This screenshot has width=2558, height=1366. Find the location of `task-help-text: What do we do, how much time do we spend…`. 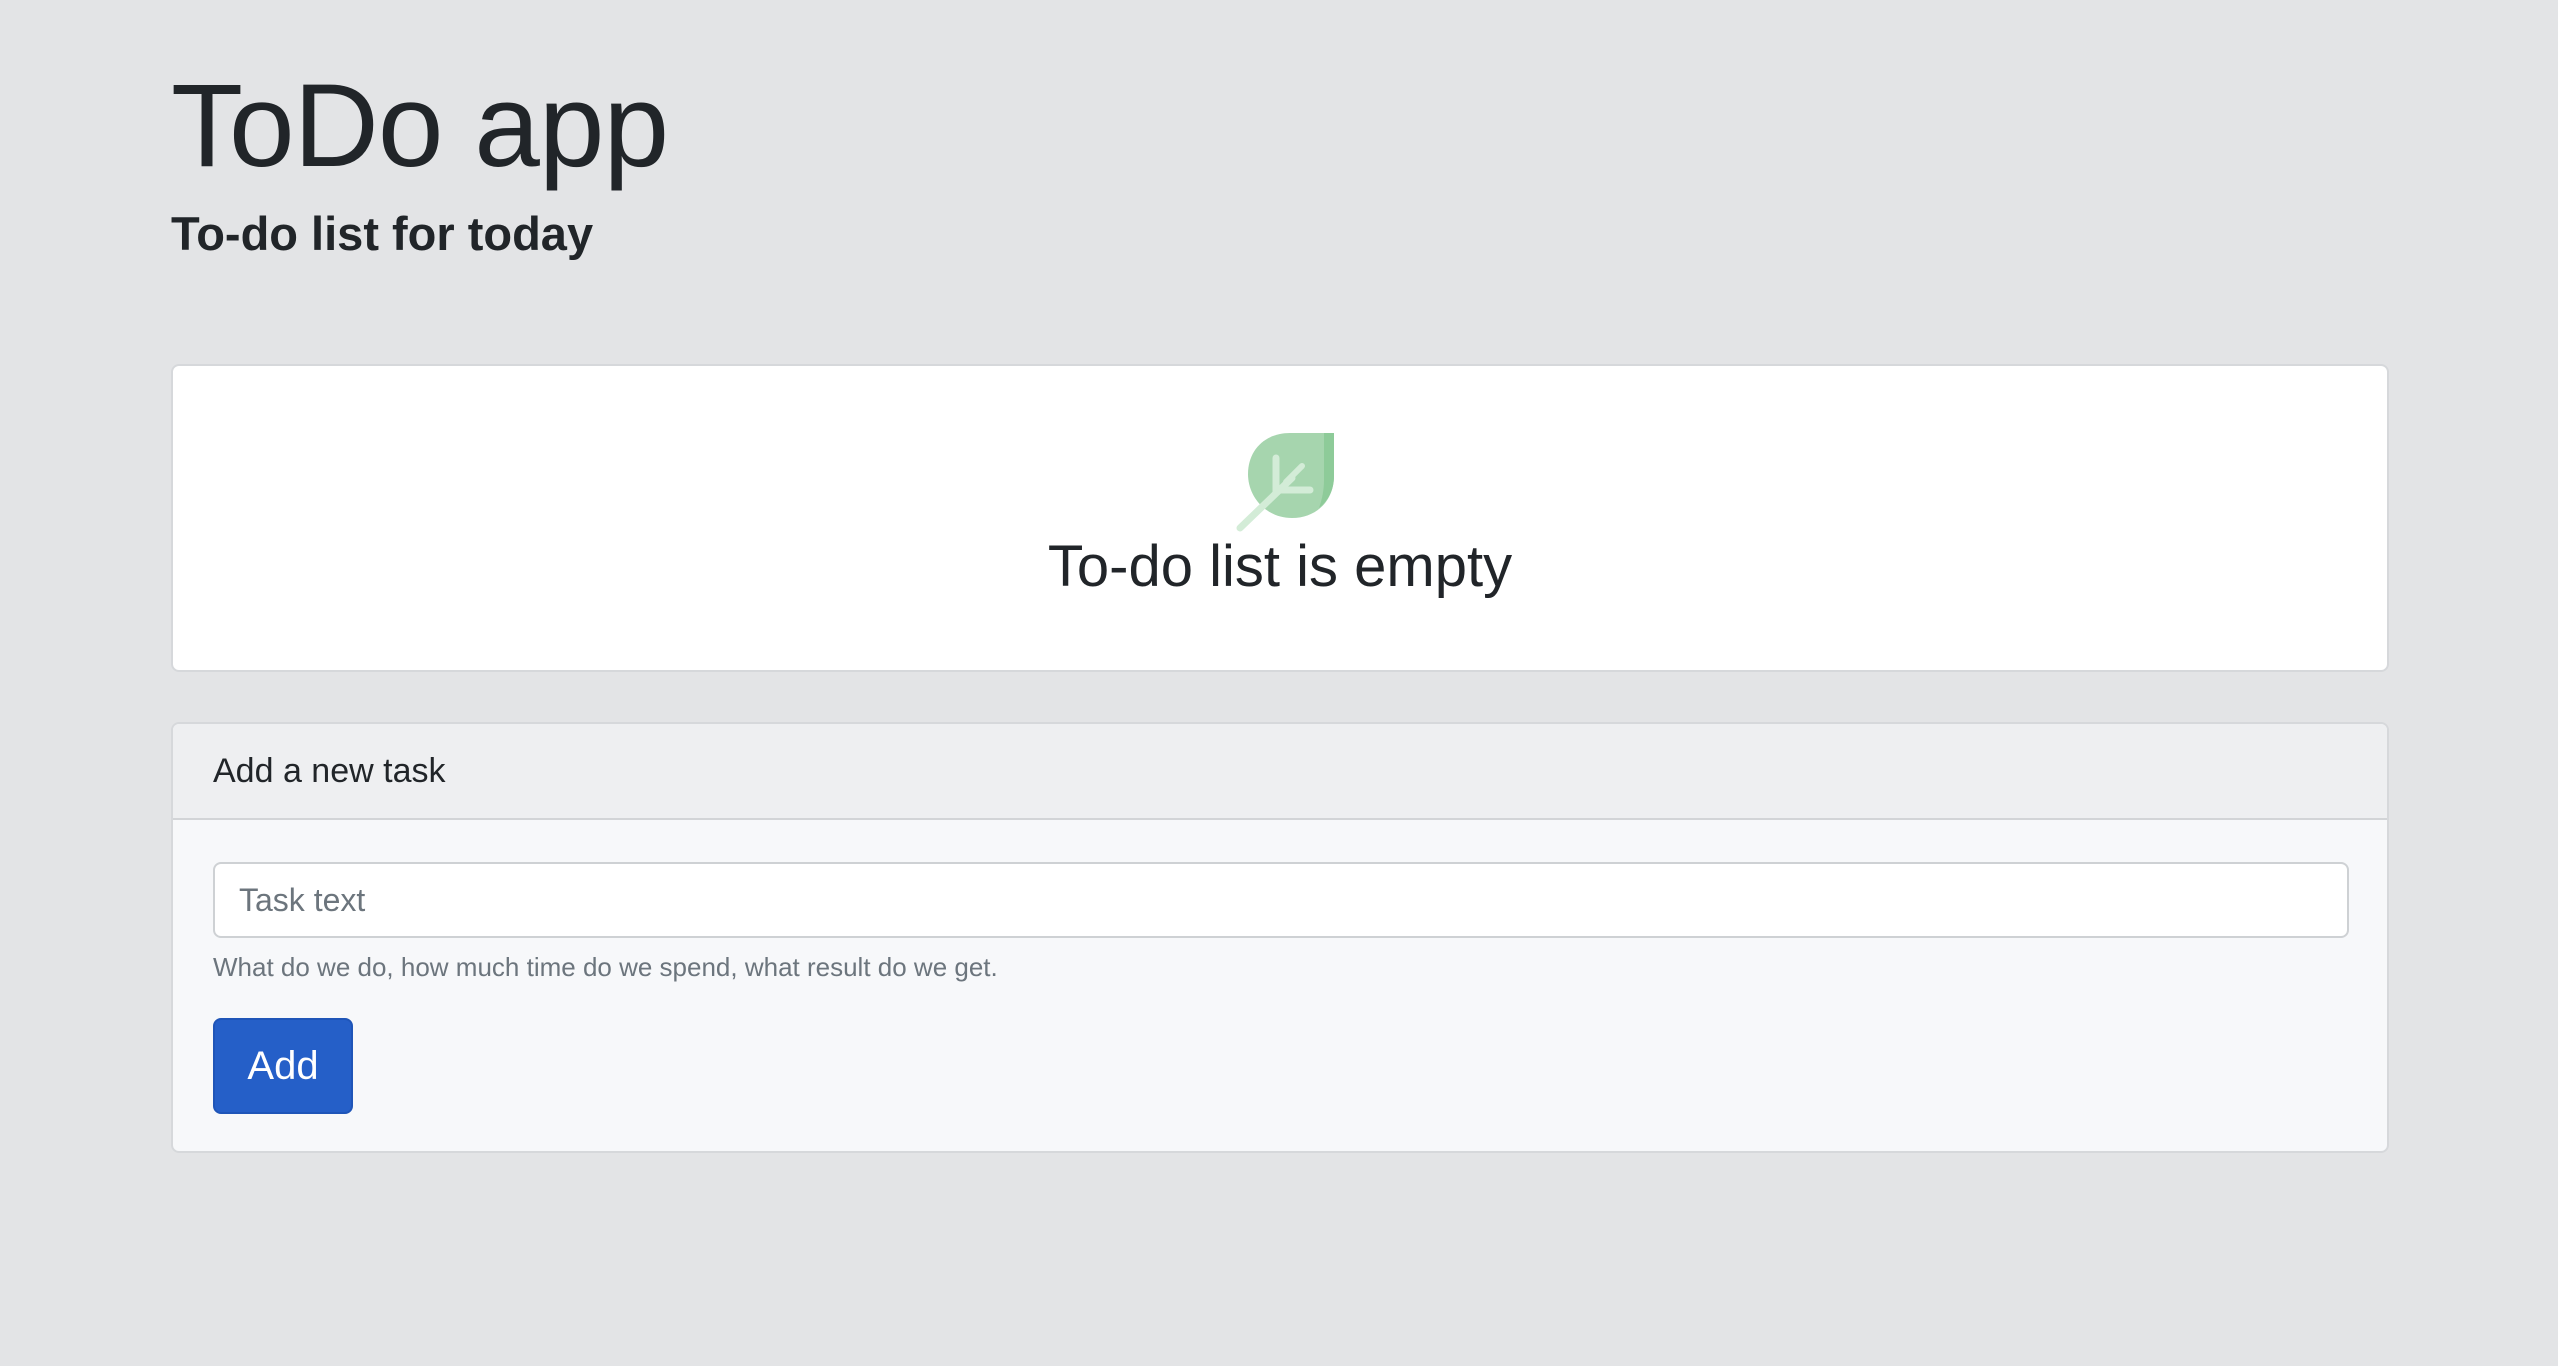

task-help-text: What do we do, how much time do we spend… is located at coordinates (605, 967).